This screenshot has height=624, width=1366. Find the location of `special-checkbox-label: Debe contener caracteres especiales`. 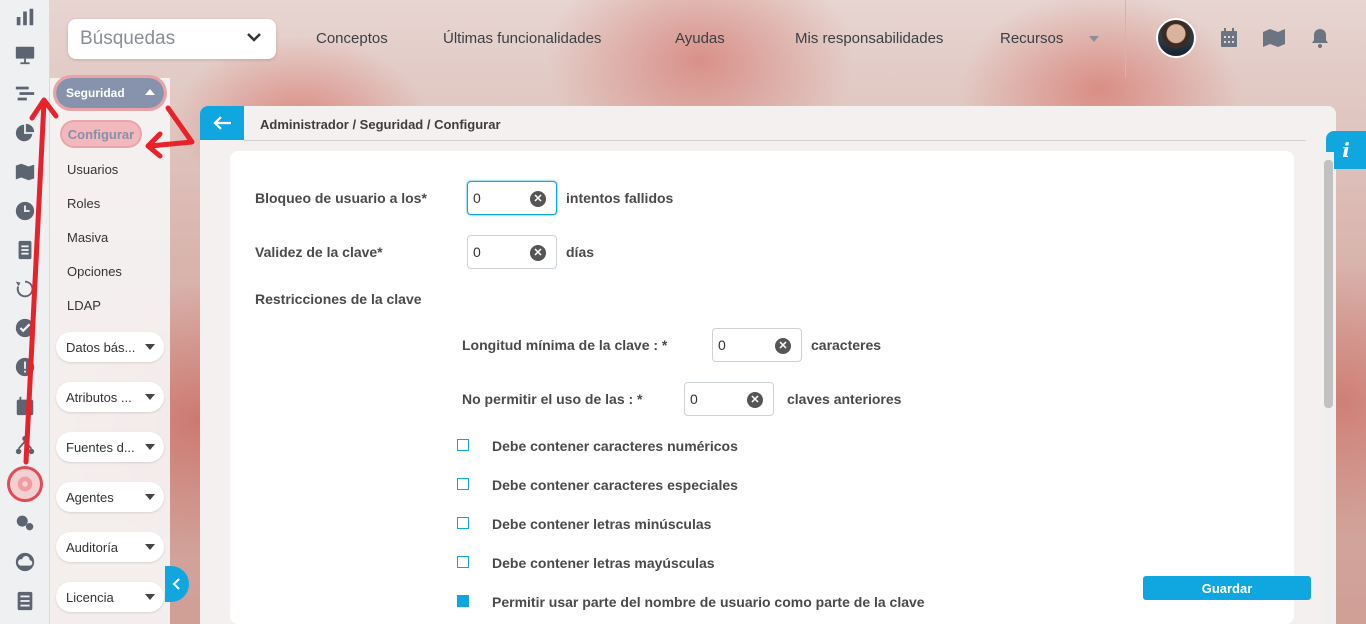

special-checkbox-label: Debe contener caracteres especiales is located at coordinates (615, 485).